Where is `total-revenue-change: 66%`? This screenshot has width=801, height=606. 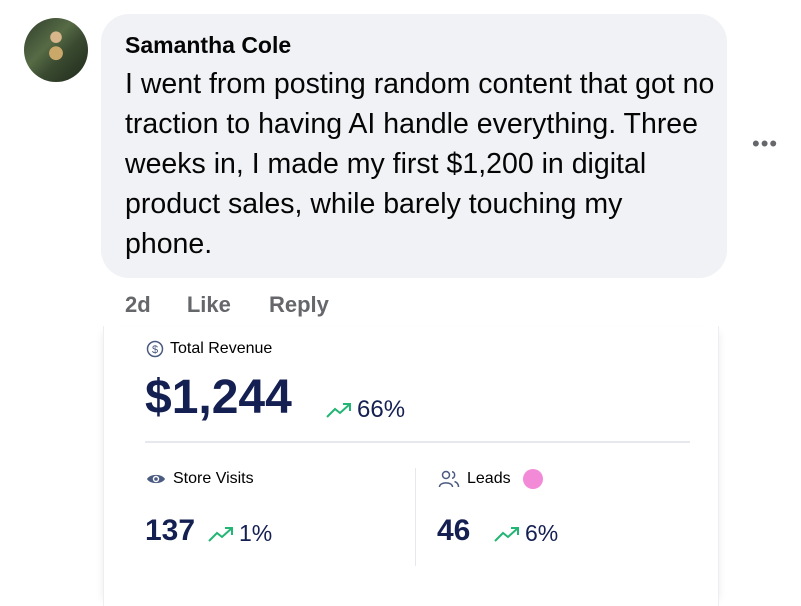 total-revenue-change: 66% is located at coordinates (365, 410).